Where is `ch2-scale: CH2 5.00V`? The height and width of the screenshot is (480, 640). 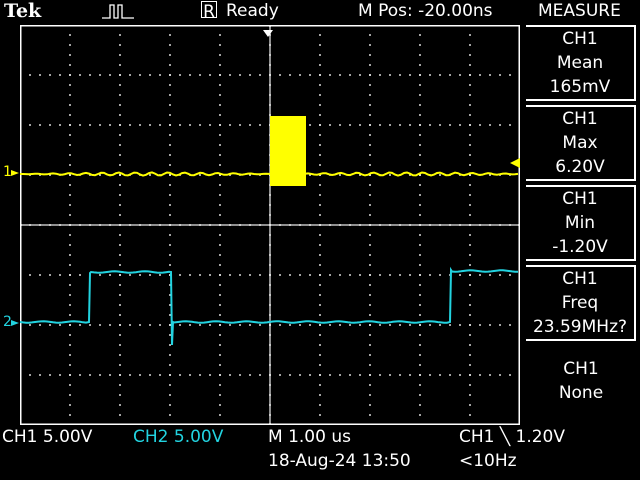
ch2-scale: CH2 5.00V is located at coordinates (178, 437).